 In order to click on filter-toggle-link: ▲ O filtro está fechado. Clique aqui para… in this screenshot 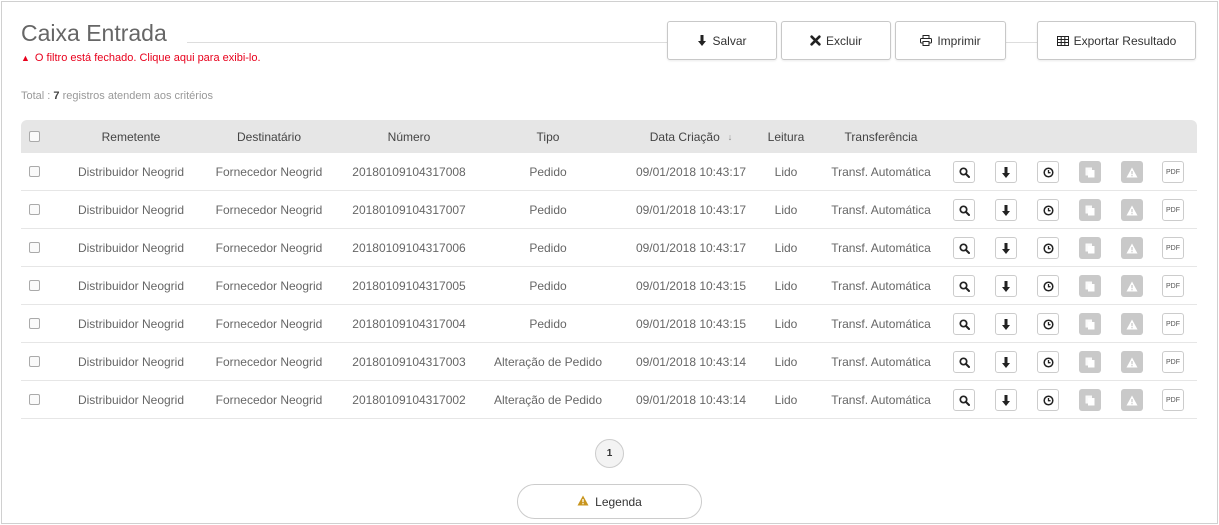, I will do `click(141, 58)`.